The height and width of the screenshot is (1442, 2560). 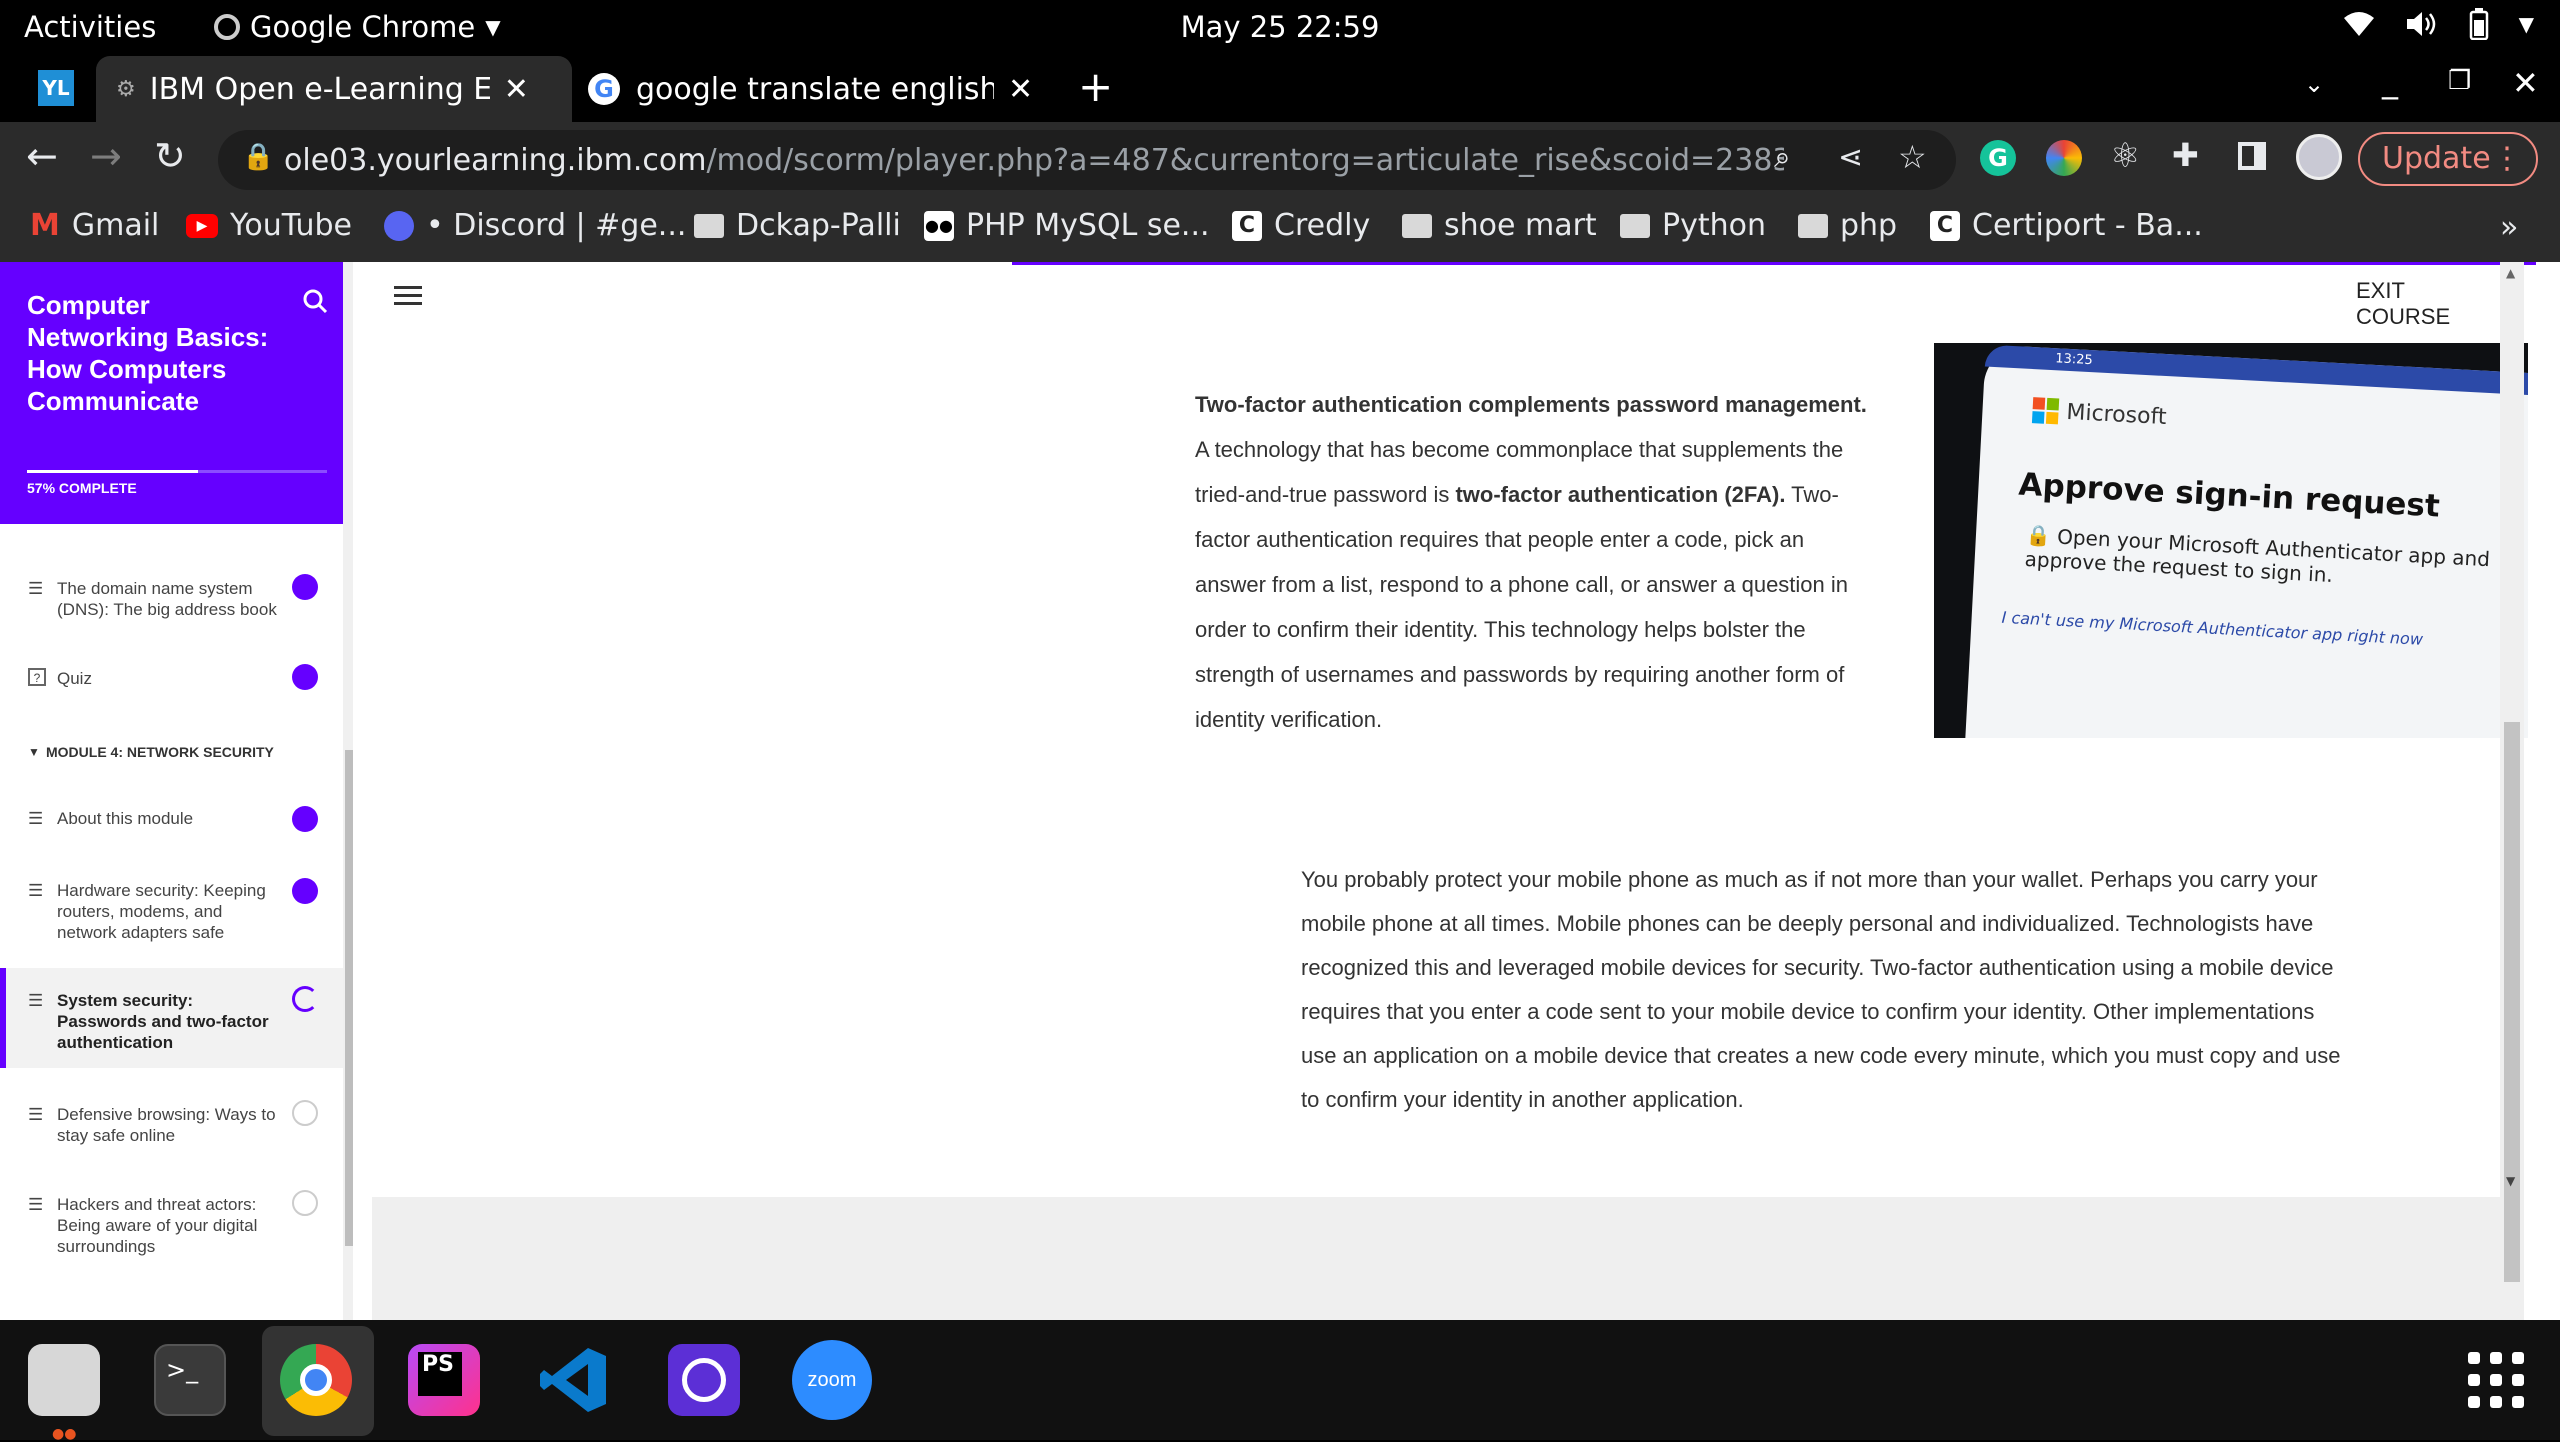 I want to click on tab-title: google translate english t, so click(x=815, y=89).